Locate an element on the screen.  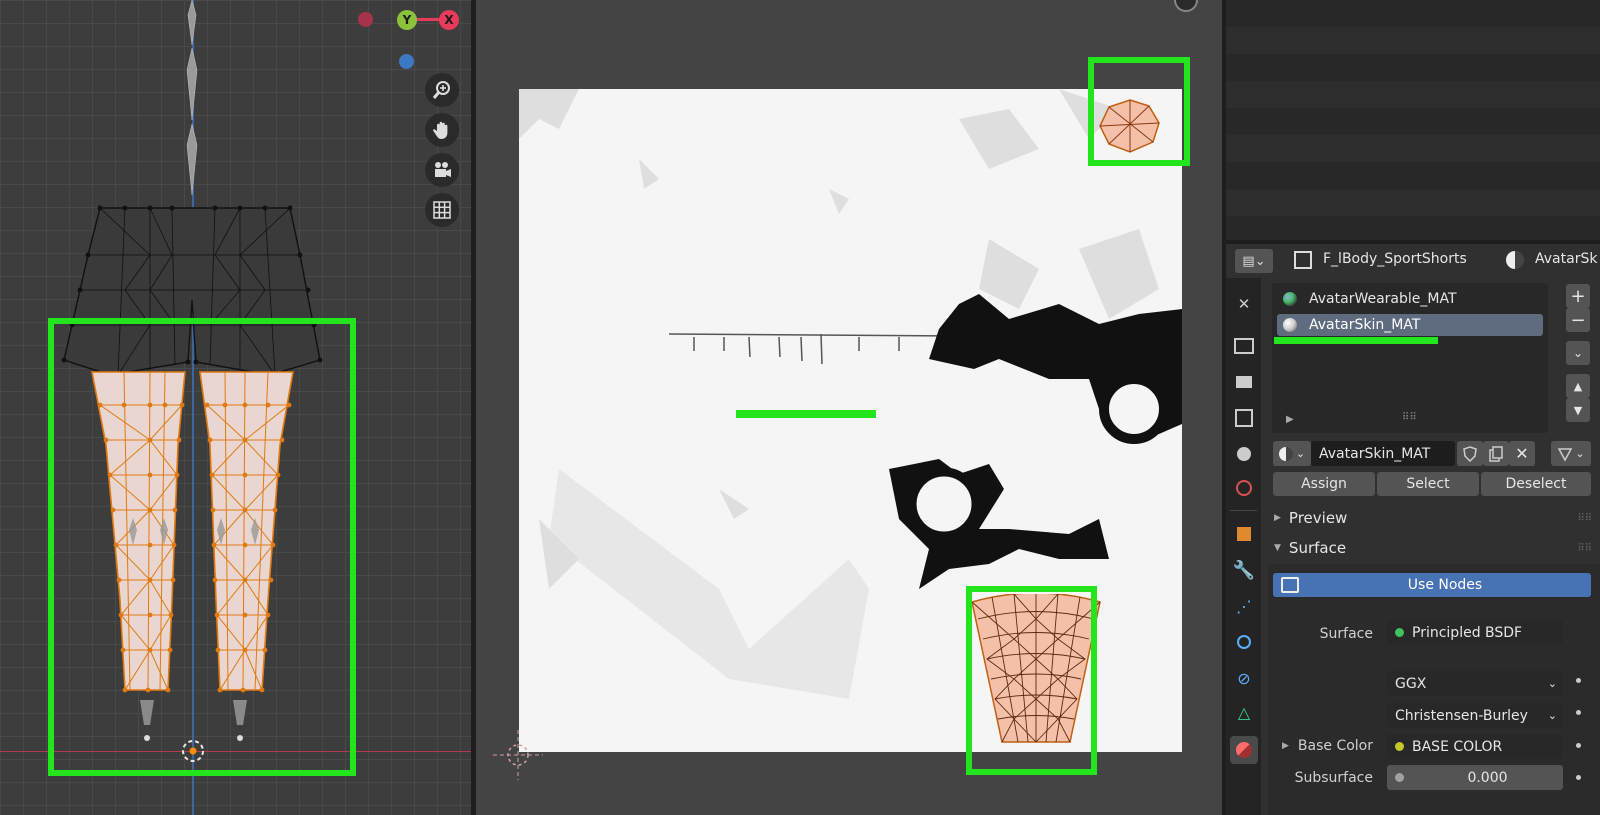
mesh-link-icon is located at coordinates (1565, 454).